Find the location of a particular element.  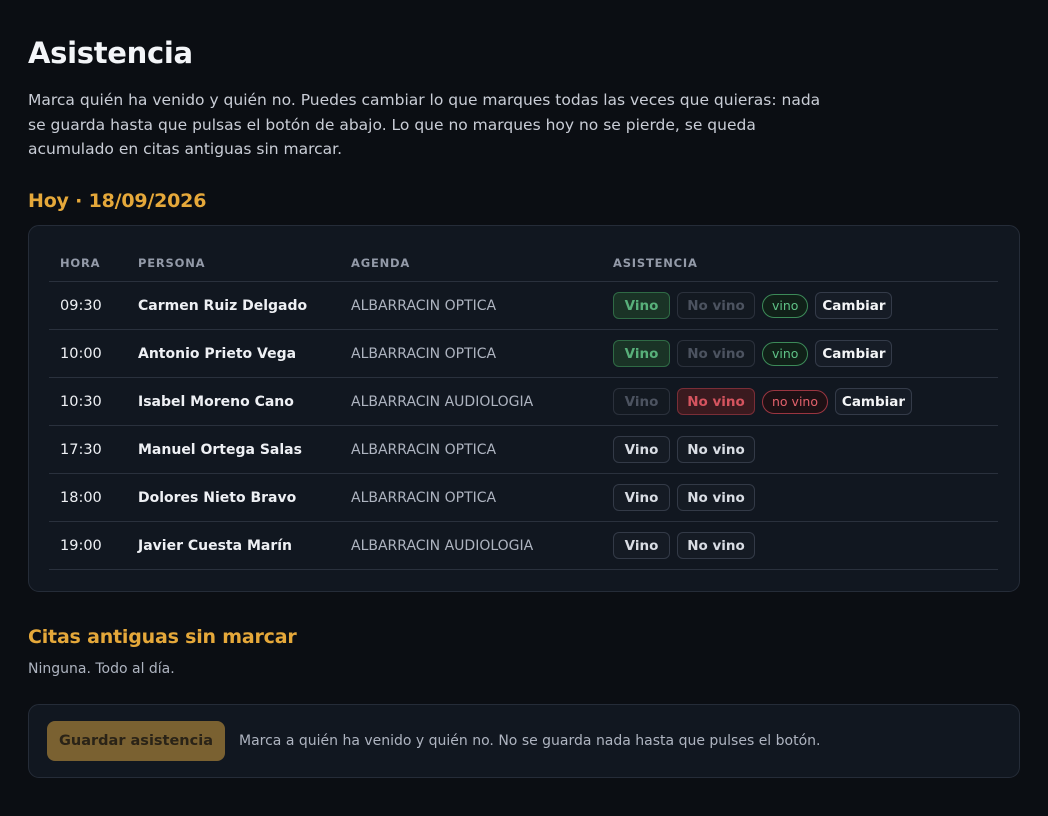

cell-persona: Dolores Nieto Bravo is located at coordinates (244, 497).